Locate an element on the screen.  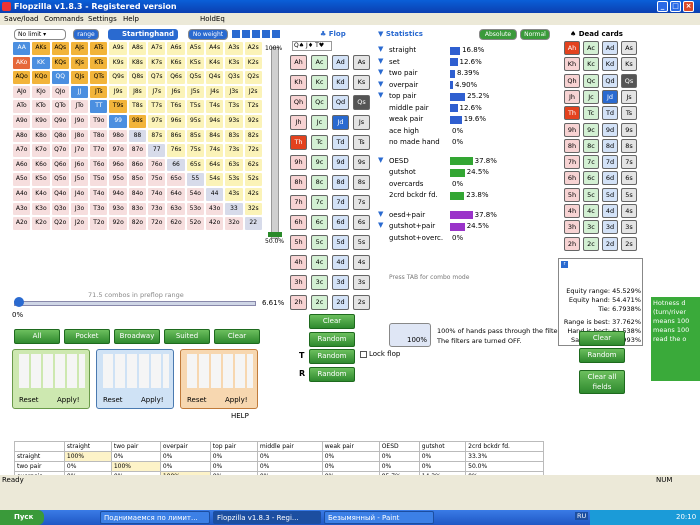
flop-card: Kc is located at coordinates (319, 82).